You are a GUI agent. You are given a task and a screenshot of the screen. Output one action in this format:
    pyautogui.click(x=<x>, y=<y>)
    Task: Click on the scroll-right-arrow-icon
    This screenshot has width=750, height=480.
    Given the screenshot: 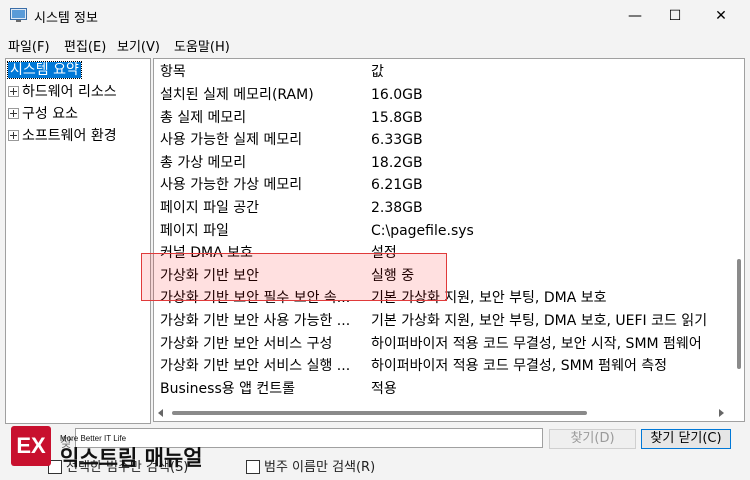 What is the action you would take?
    pyautogui.click(x=721, y=413)
    